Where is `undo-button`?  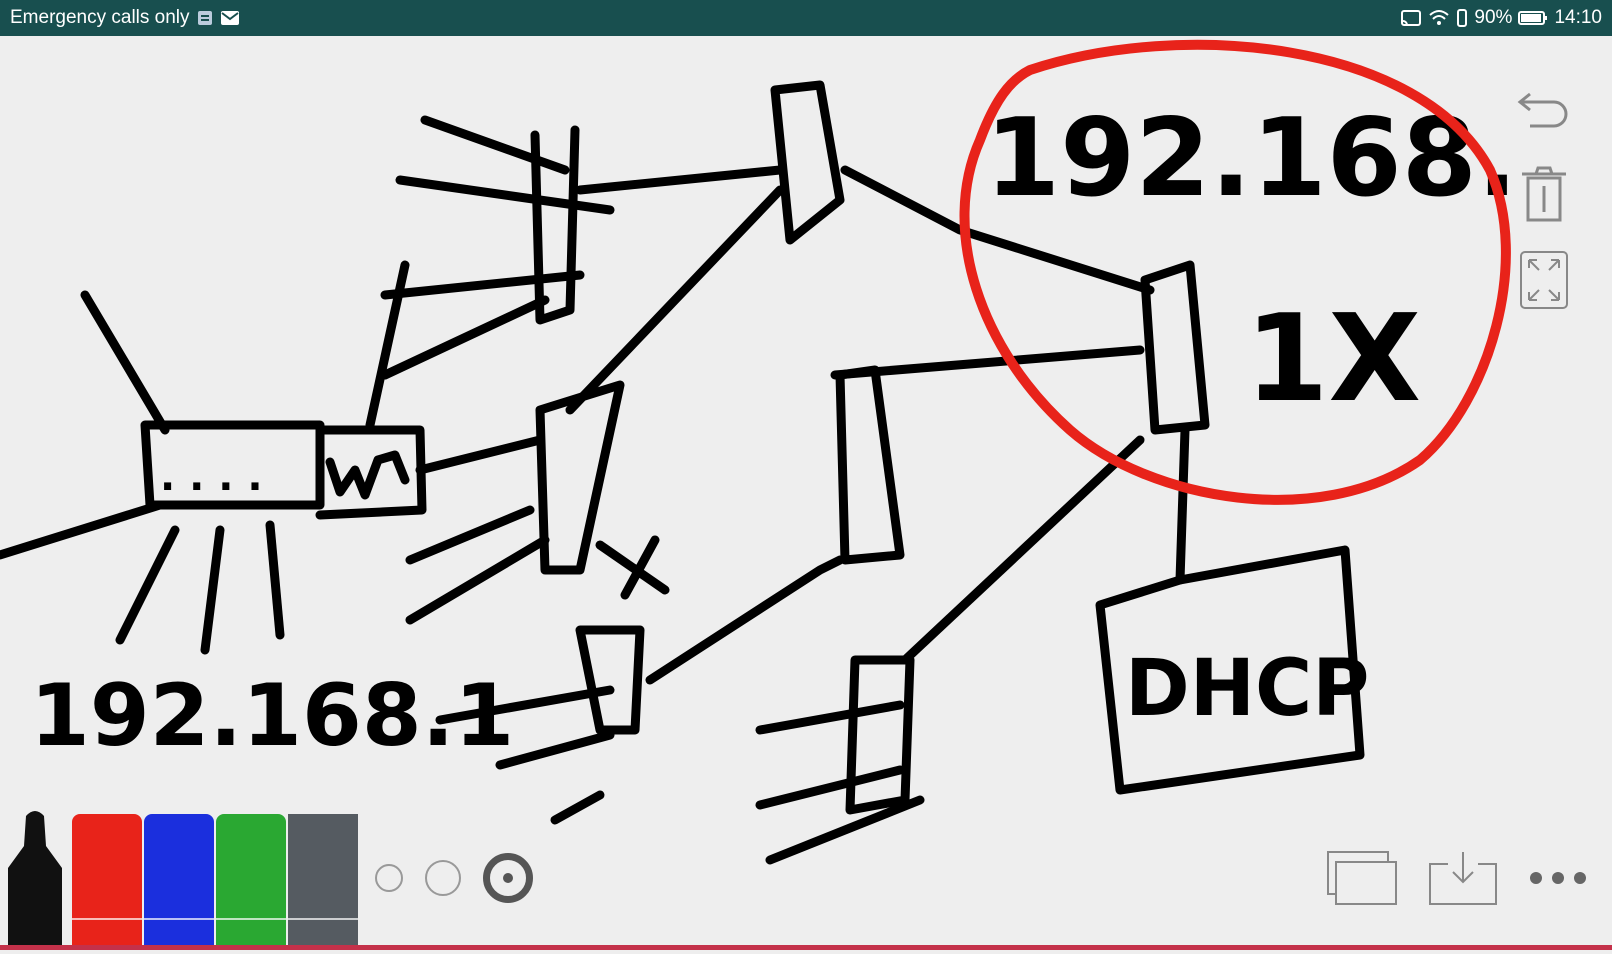 undo-button is located at coordinates (1544, 108).